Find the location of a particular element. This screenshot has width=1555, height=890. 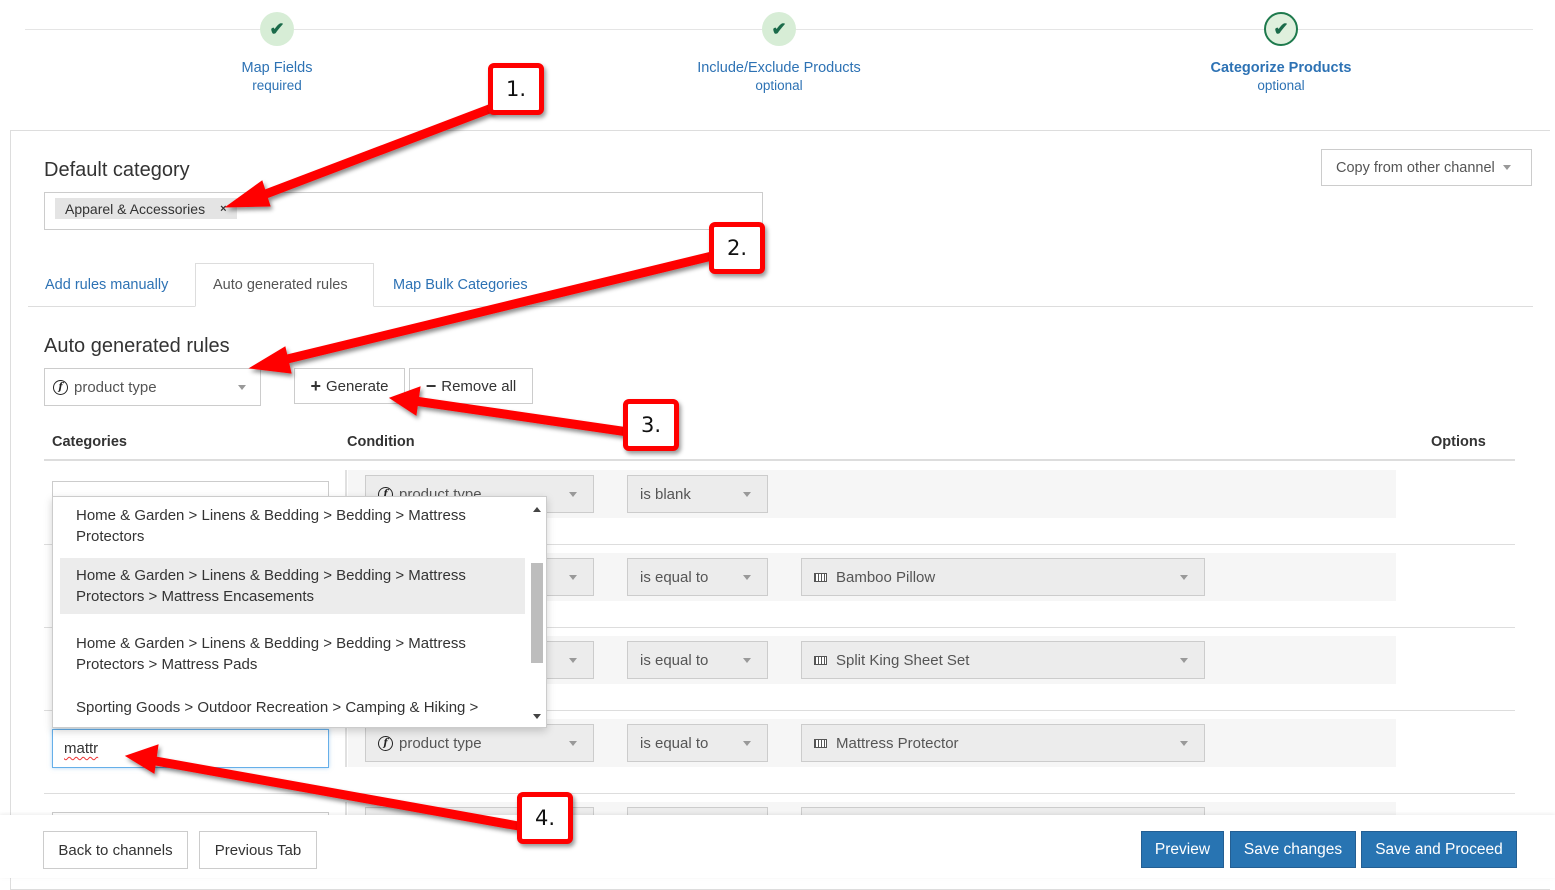

row-divider is located at coordinates (779, 793).